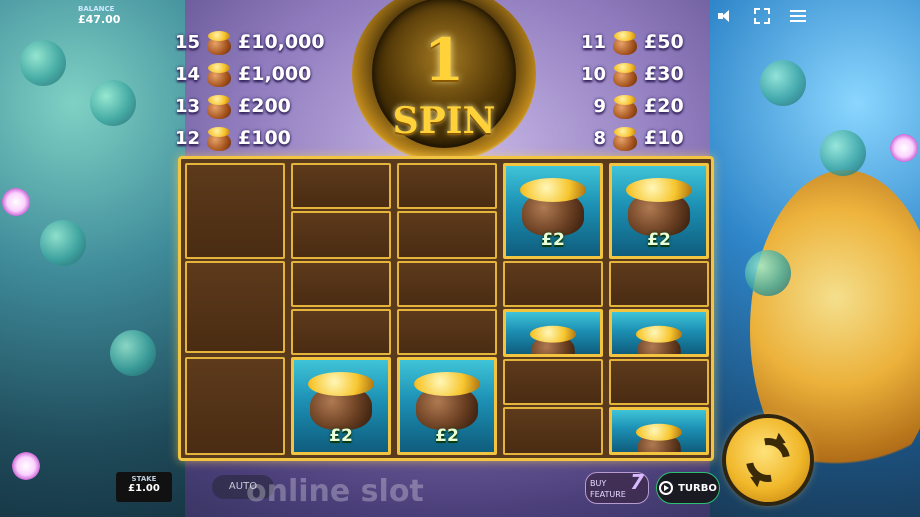 This screenshot has height=517, width=920. I want to click on prize-amount: £1,000, so click(275, 74).